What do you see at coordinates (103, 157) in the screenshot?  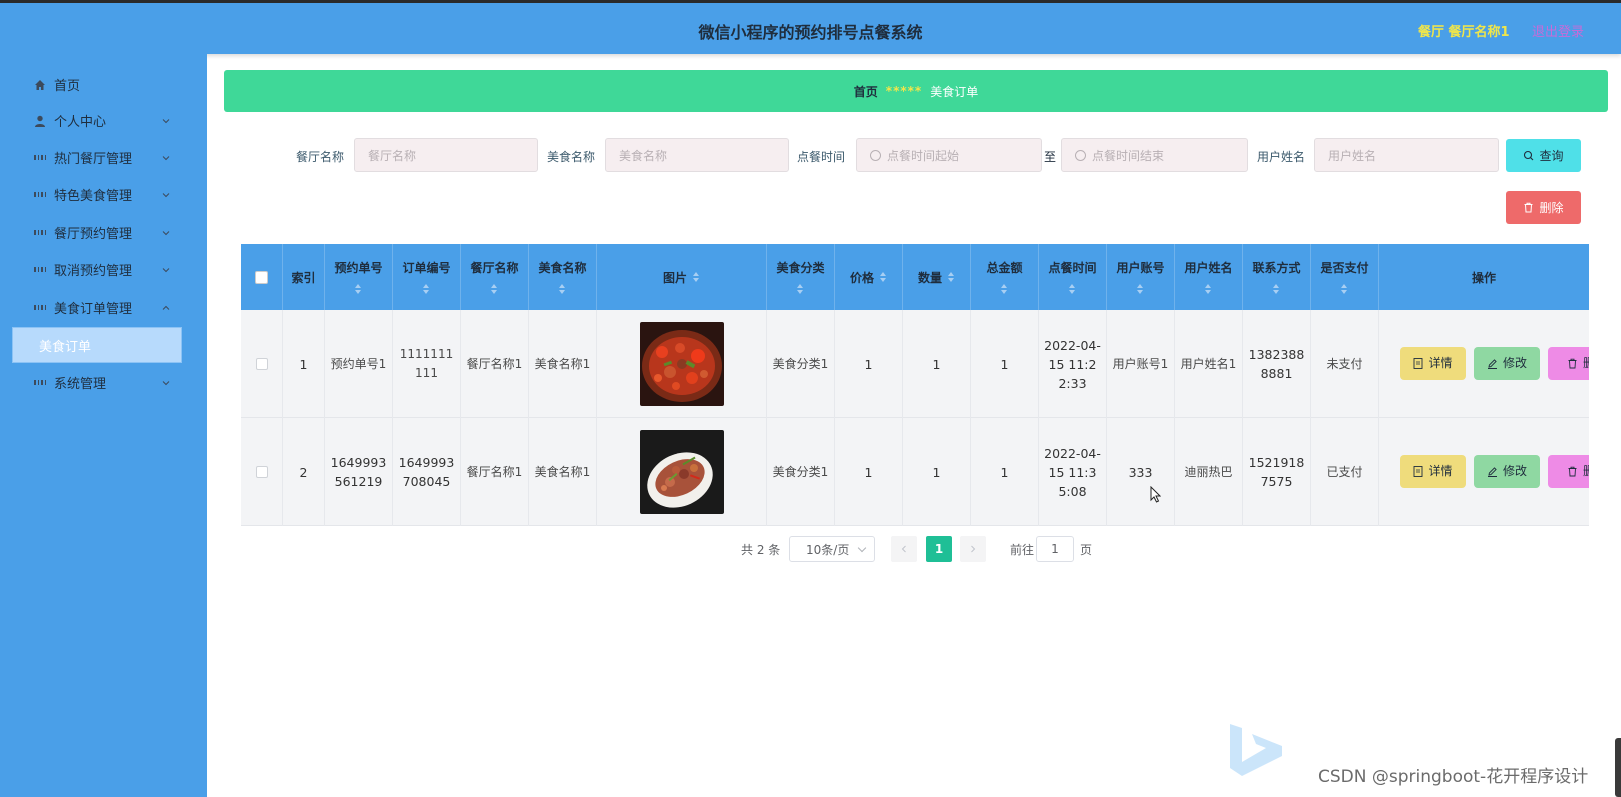 I see `sidebar-item-hot-restaurants: 热门餐厅管理` at bounding box center [103, 157].